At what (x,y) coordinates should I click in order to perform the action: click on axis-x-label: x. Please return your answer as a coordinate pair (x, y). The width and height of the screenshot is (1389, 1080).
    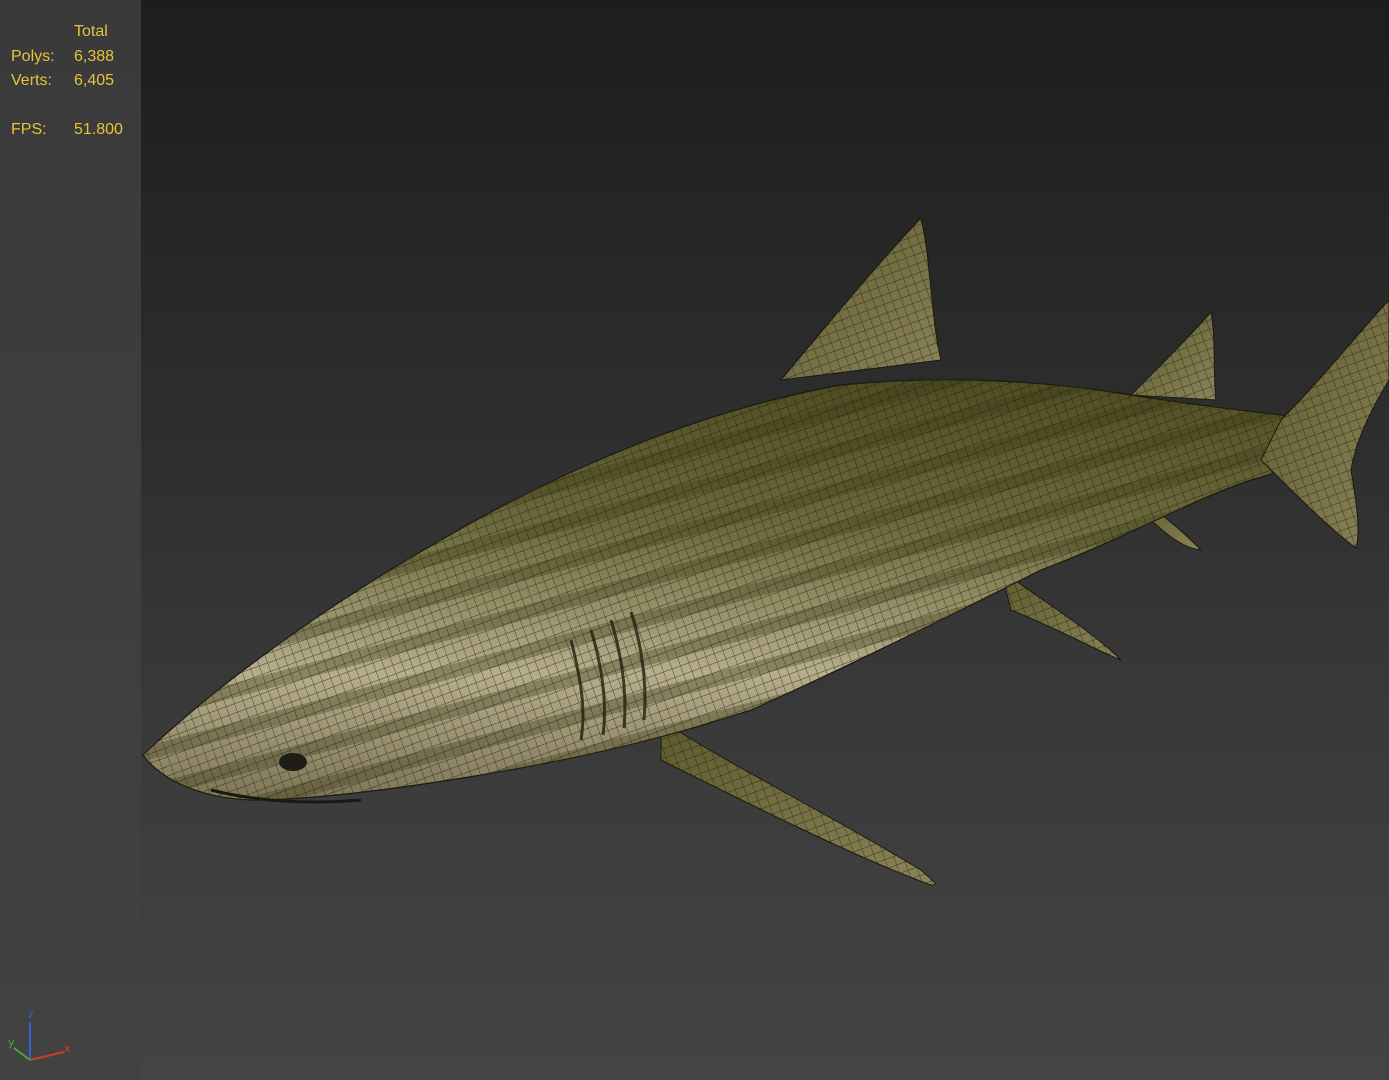
    Looking at the image, I should click on (67, 1048).